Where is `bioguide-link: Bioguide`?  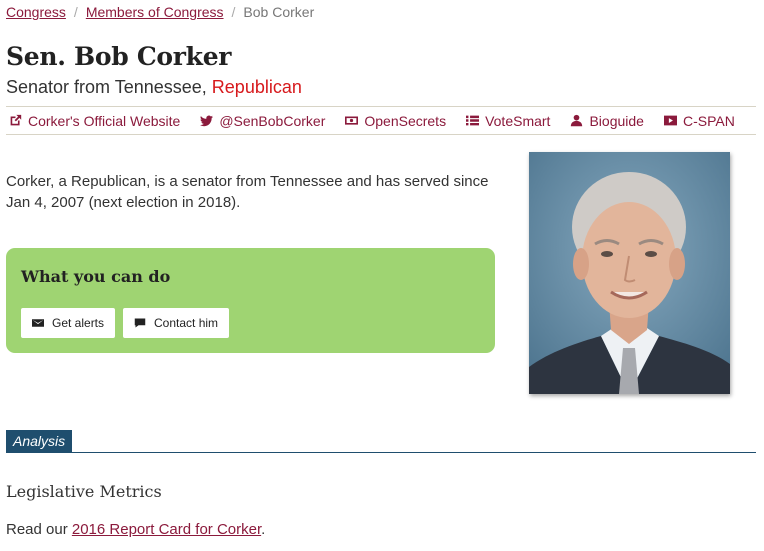 bioguide-link: Bioguide is located at coordinates (607, 121).